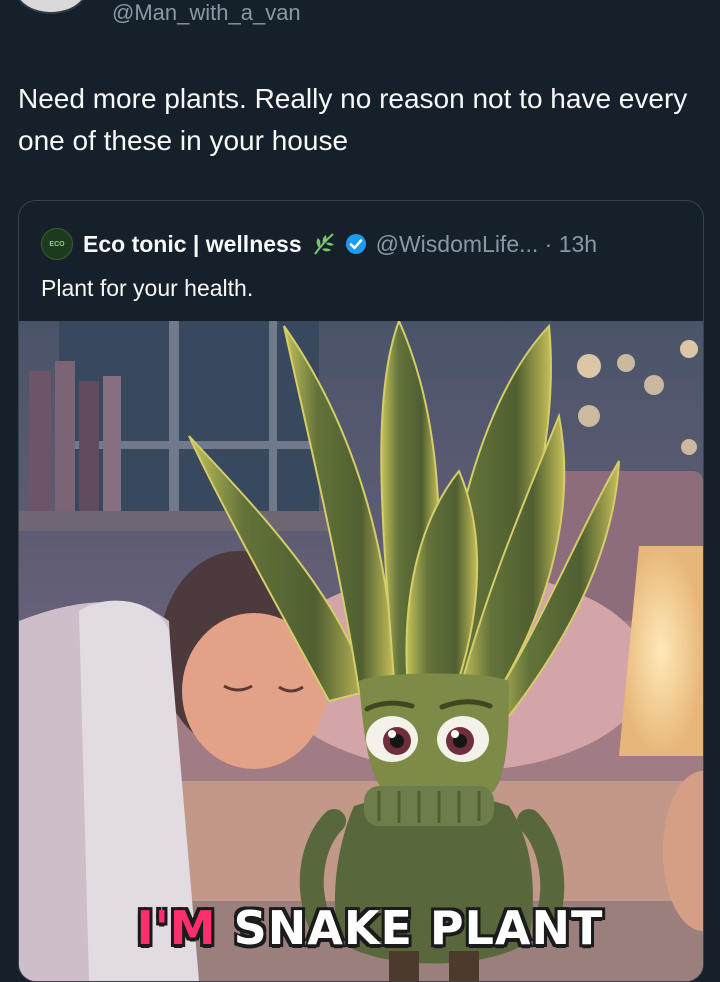  What do you see at coordinates (355, 244) in the screenshot?
I see `verified-icon` at bounding box center [355, 244].